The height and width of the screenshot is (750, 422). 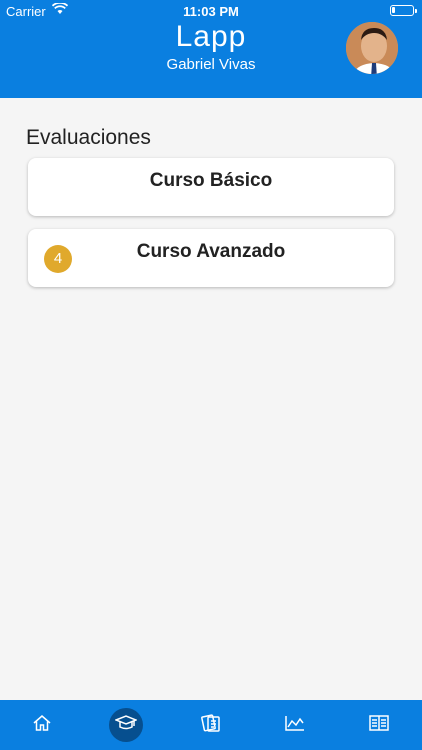 I want to click on battery-level, so click(x=393, y=10).